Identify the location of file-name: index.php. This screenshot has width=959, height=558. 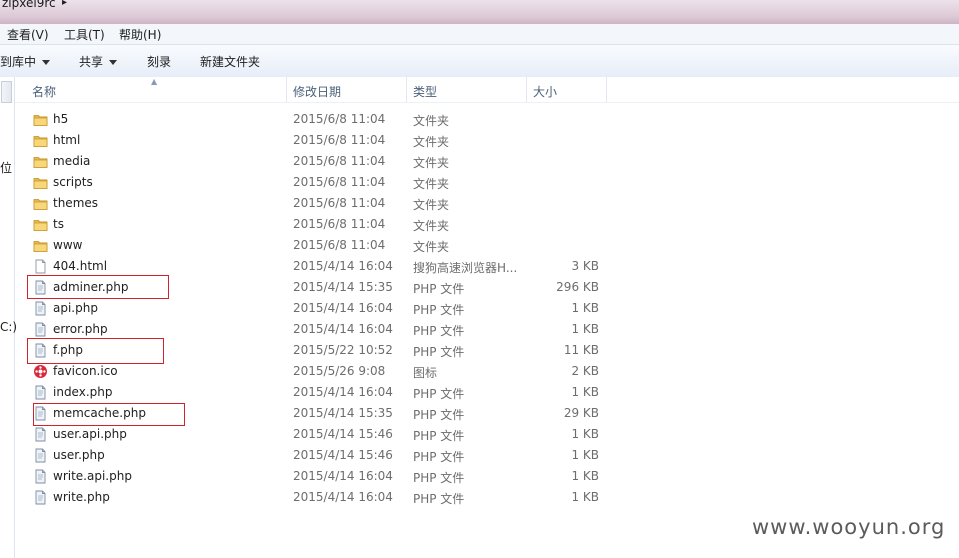
(83, 392).